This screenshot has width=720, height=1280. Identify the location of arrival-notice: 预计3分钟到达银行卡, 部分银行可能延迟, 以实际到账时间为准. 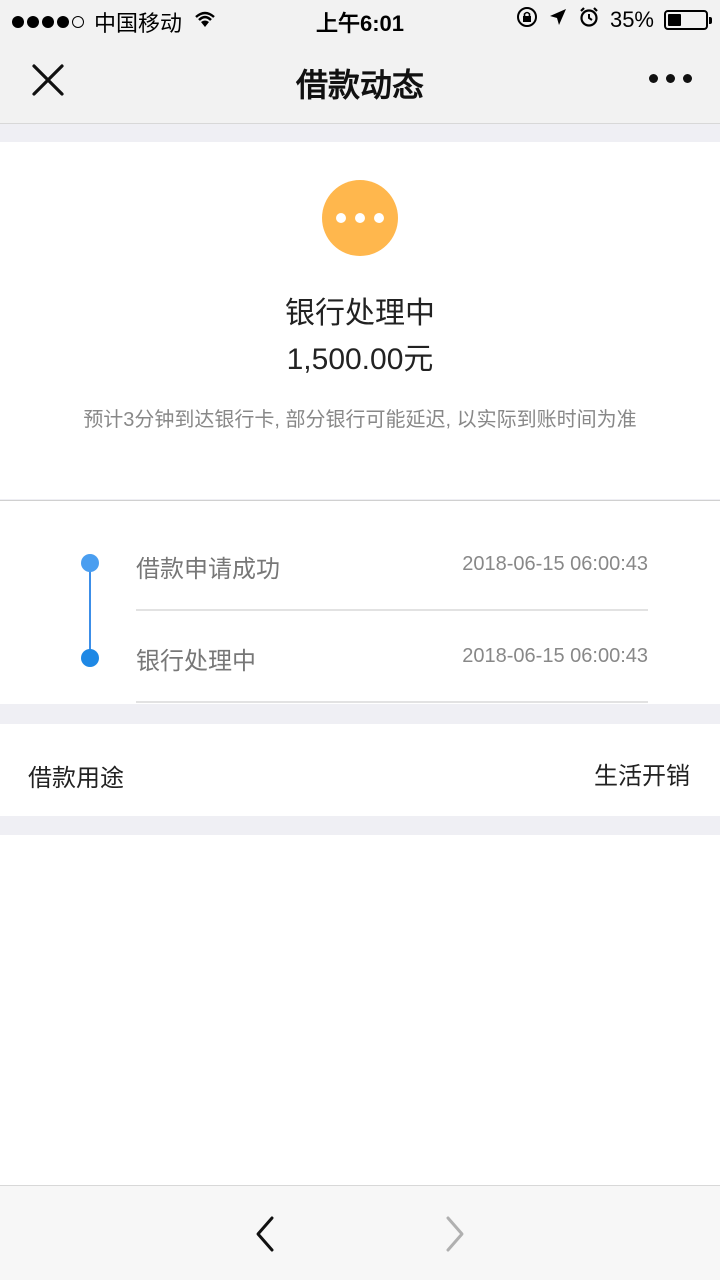
(360, 420).